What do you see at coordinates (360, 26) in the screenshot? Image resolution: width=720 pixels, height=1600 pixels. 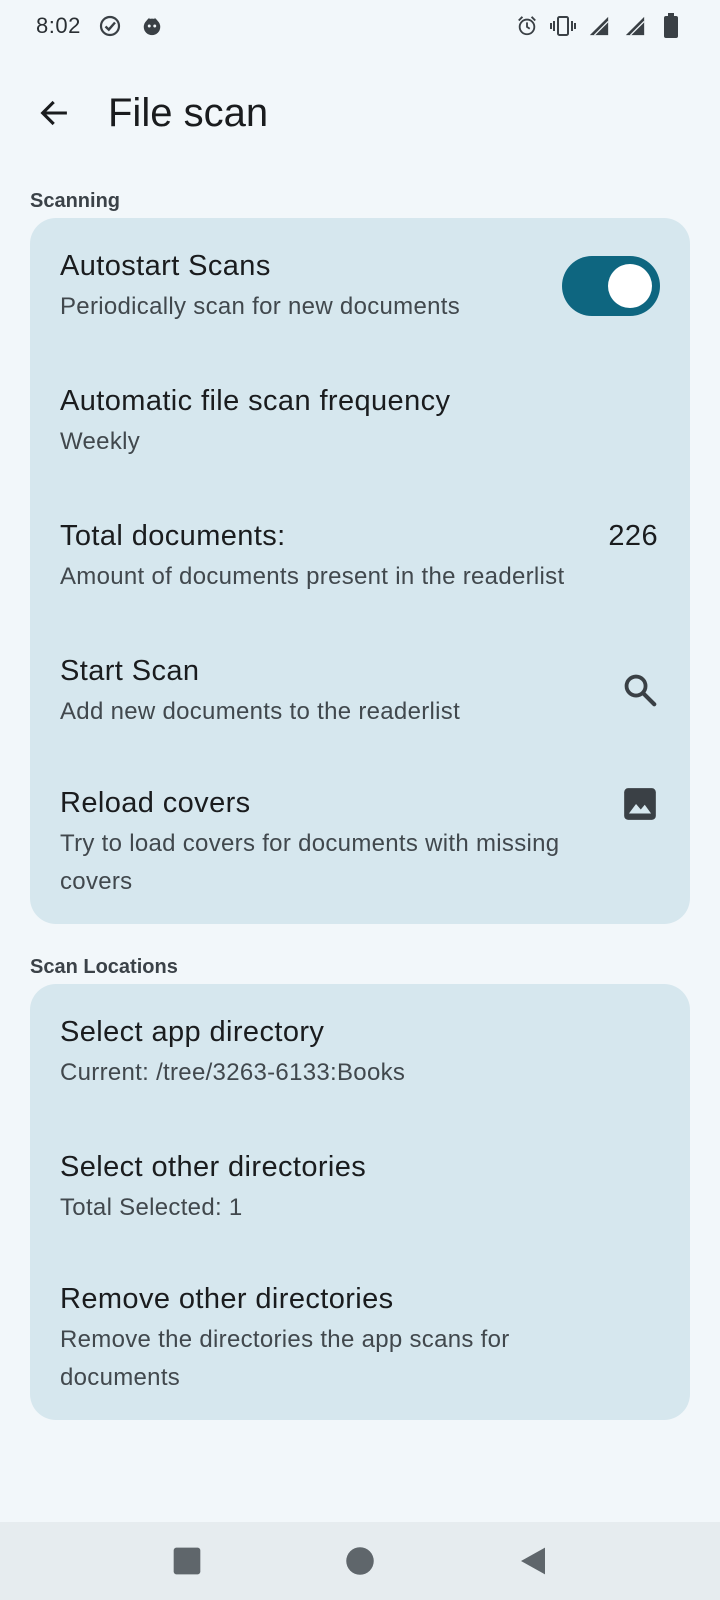 I see `status-bar: 8:02` at bounding box center [360, 26].